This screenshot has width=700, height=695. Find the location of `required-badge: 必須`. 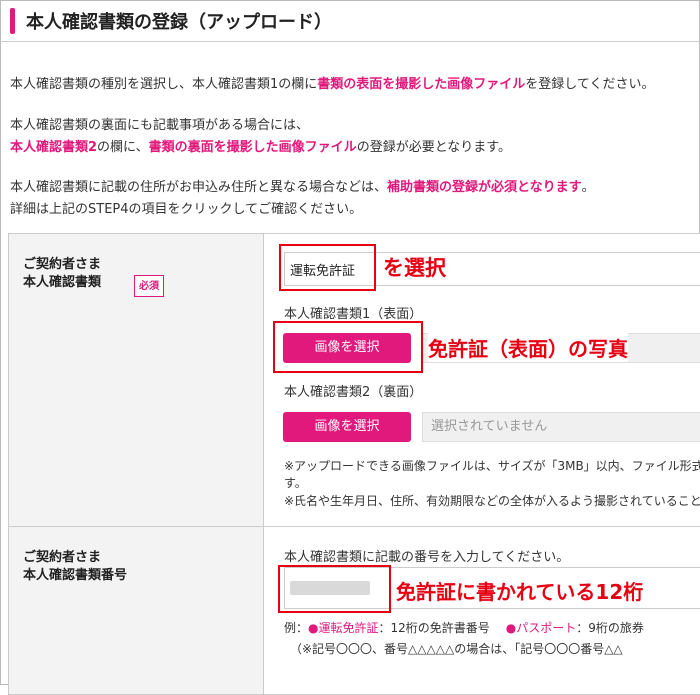

required-badge: 必須 is located at coordinates (149, 286).